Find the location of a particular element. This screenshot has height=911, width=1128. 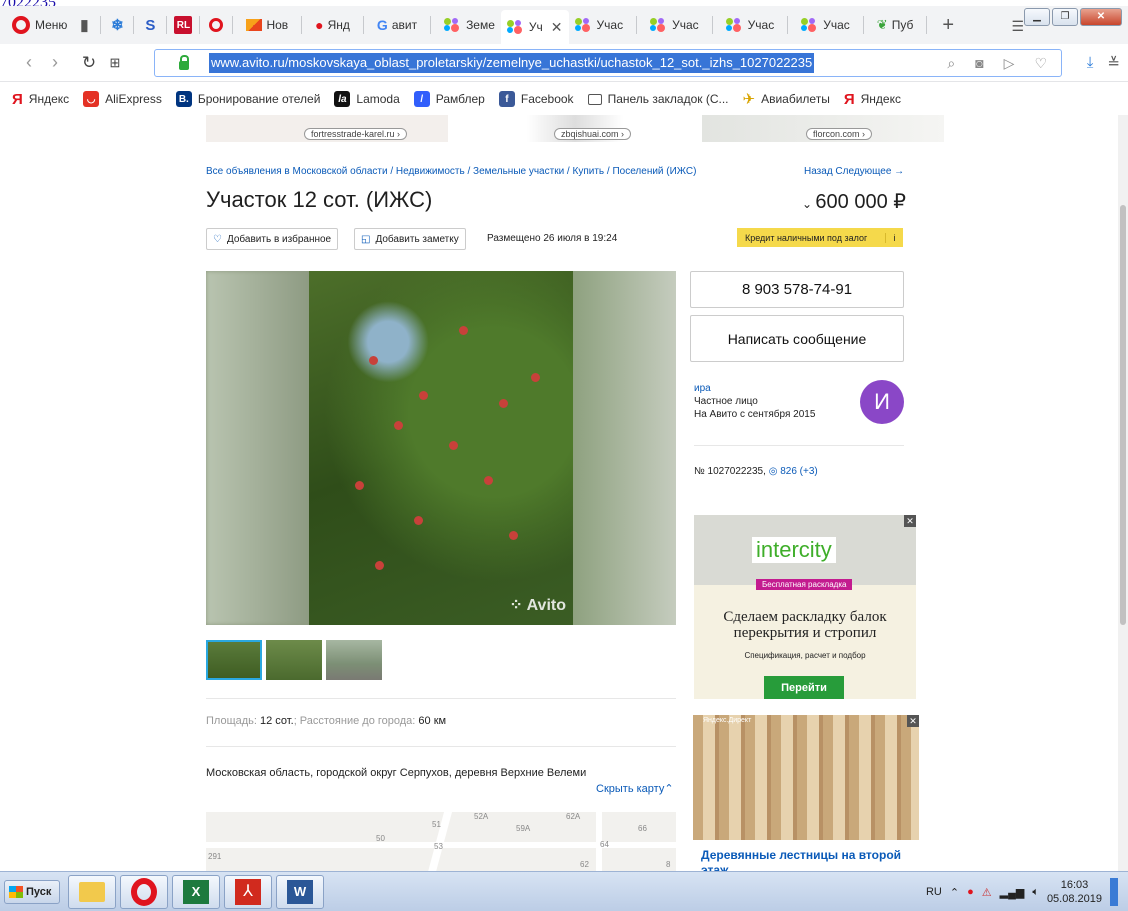

bookmark-aliexpress: ◡ AliExpress is located at coordinates (122, 99).